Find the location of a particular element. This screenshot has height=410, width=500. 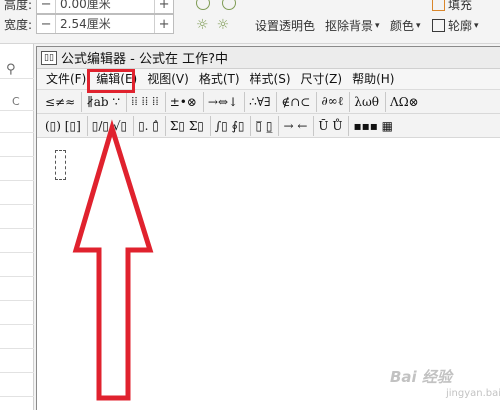

up-arrow-shape is located at coordinates (113, 260).